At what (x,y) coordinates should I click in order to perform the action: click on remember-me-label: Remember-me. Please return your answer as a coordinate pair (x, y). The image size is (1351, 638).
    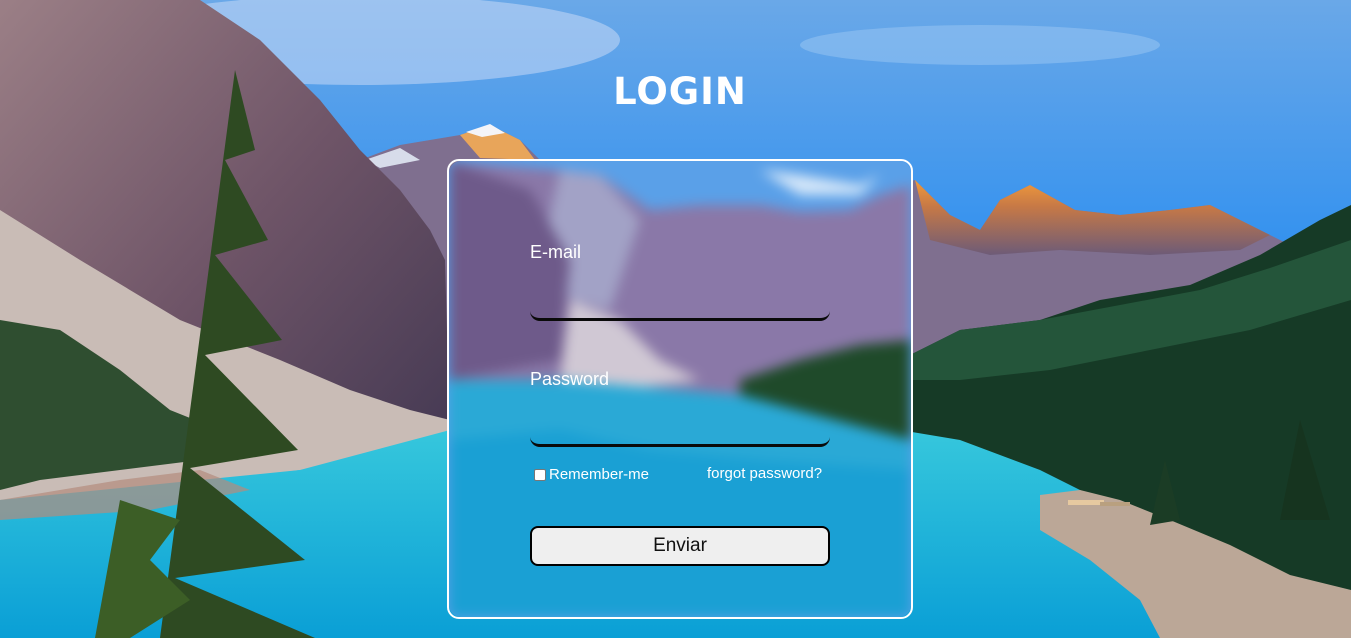
    Looking at the image, I should click on (599, 474).